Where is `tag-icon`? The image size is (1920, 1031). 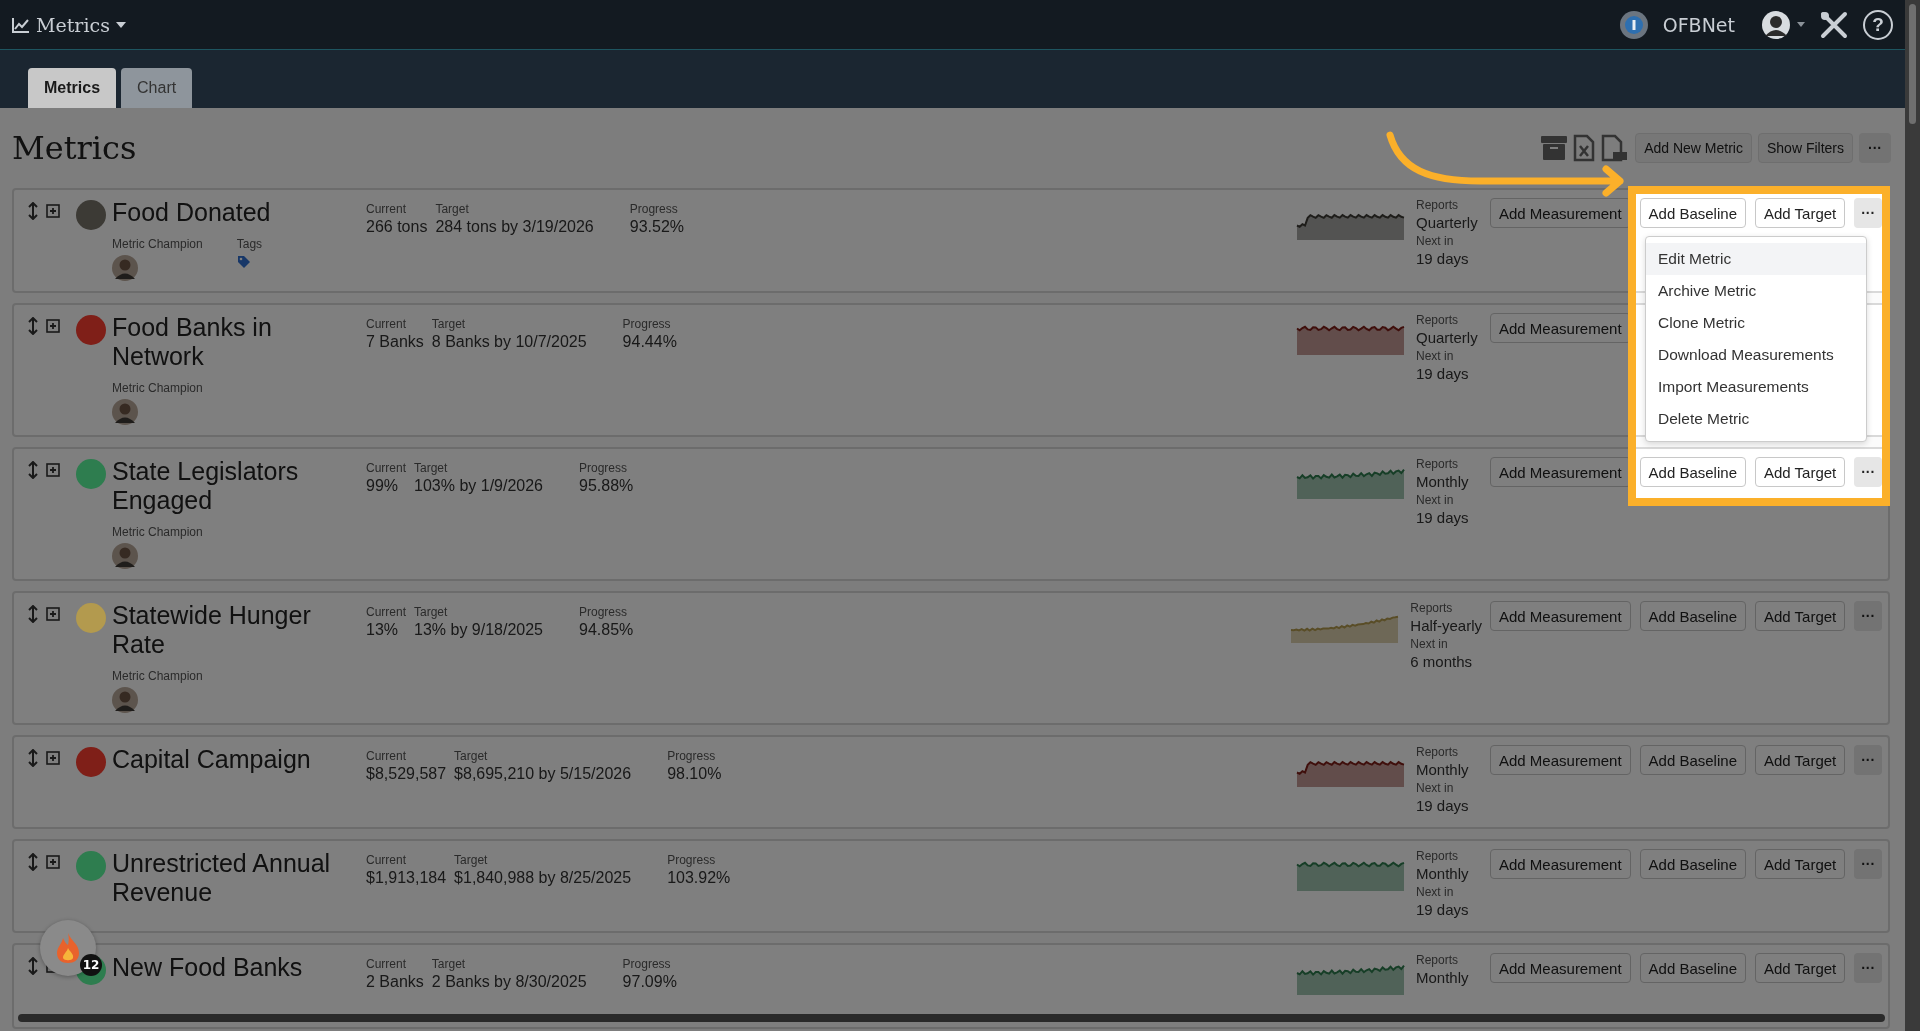 tag-icon is located at coordinates (243, 262).